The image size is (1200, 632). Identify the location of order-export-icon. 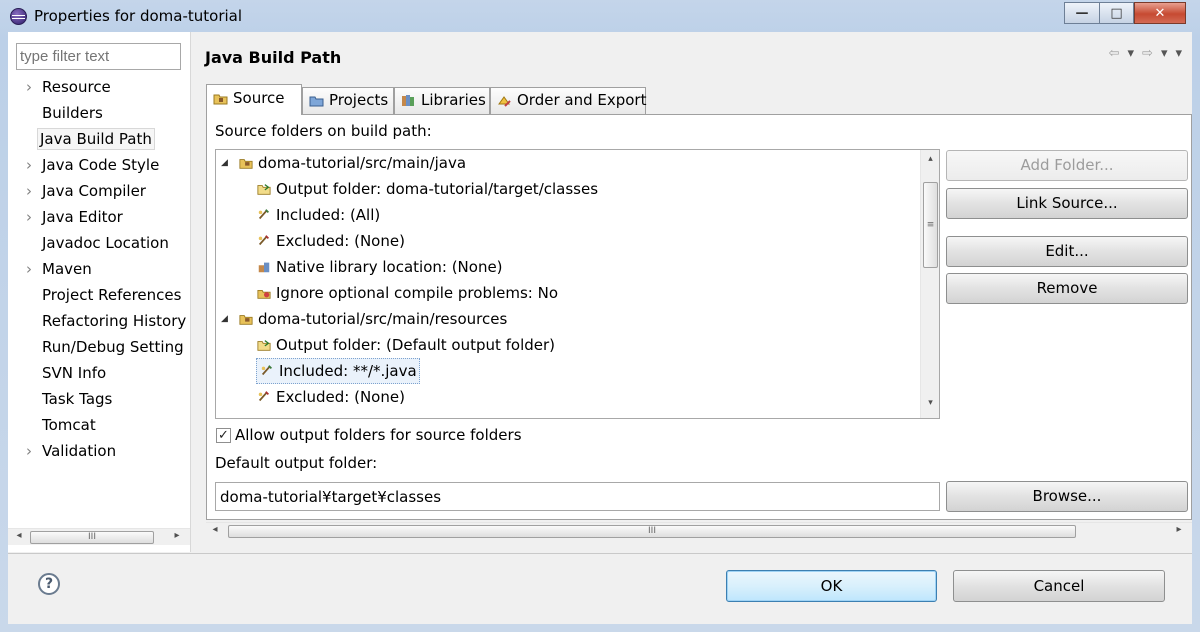
(504, 101).